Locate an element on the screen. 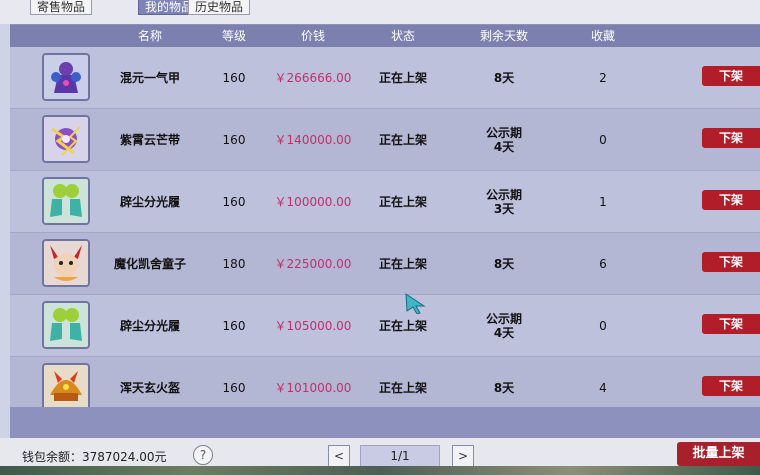 The image size is (760, 475). item-price: ￥266666.00 is located at coordinates (313, 78).